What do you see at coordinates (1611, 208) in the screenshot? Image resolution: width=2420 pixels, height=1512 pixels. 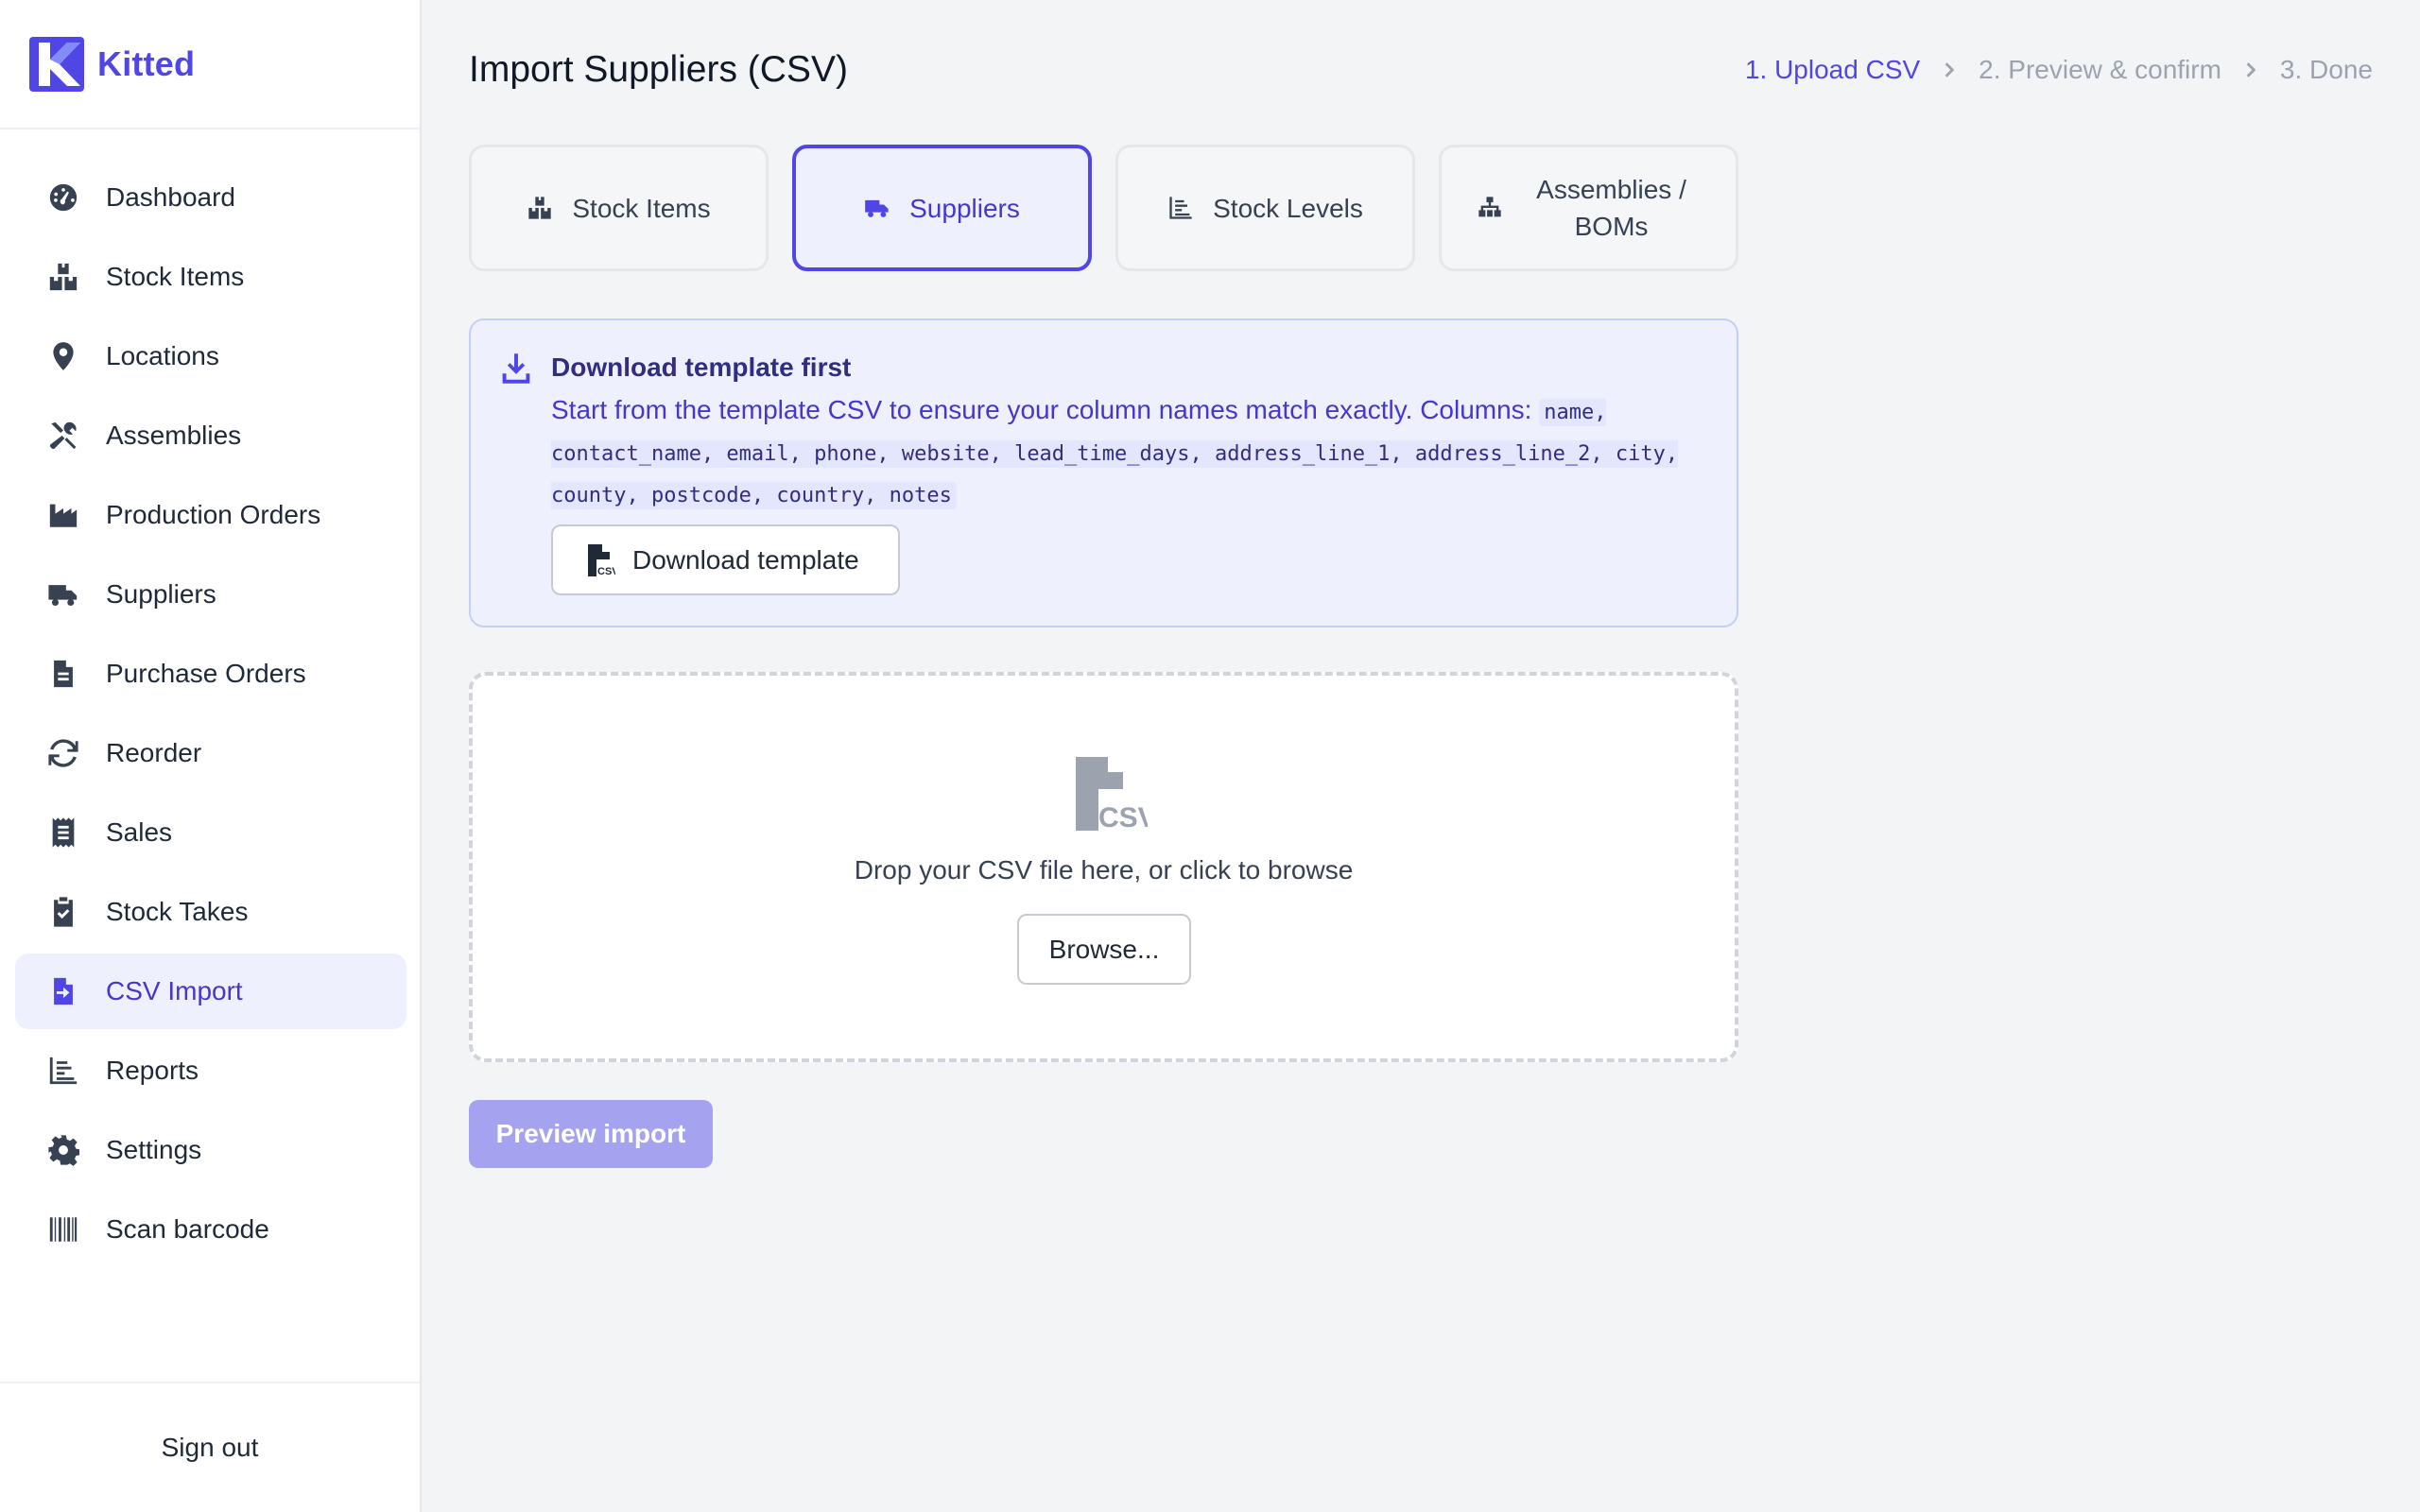 I see `tab-label: Assemblies / BOMs` at bounding box center [1611, 208].